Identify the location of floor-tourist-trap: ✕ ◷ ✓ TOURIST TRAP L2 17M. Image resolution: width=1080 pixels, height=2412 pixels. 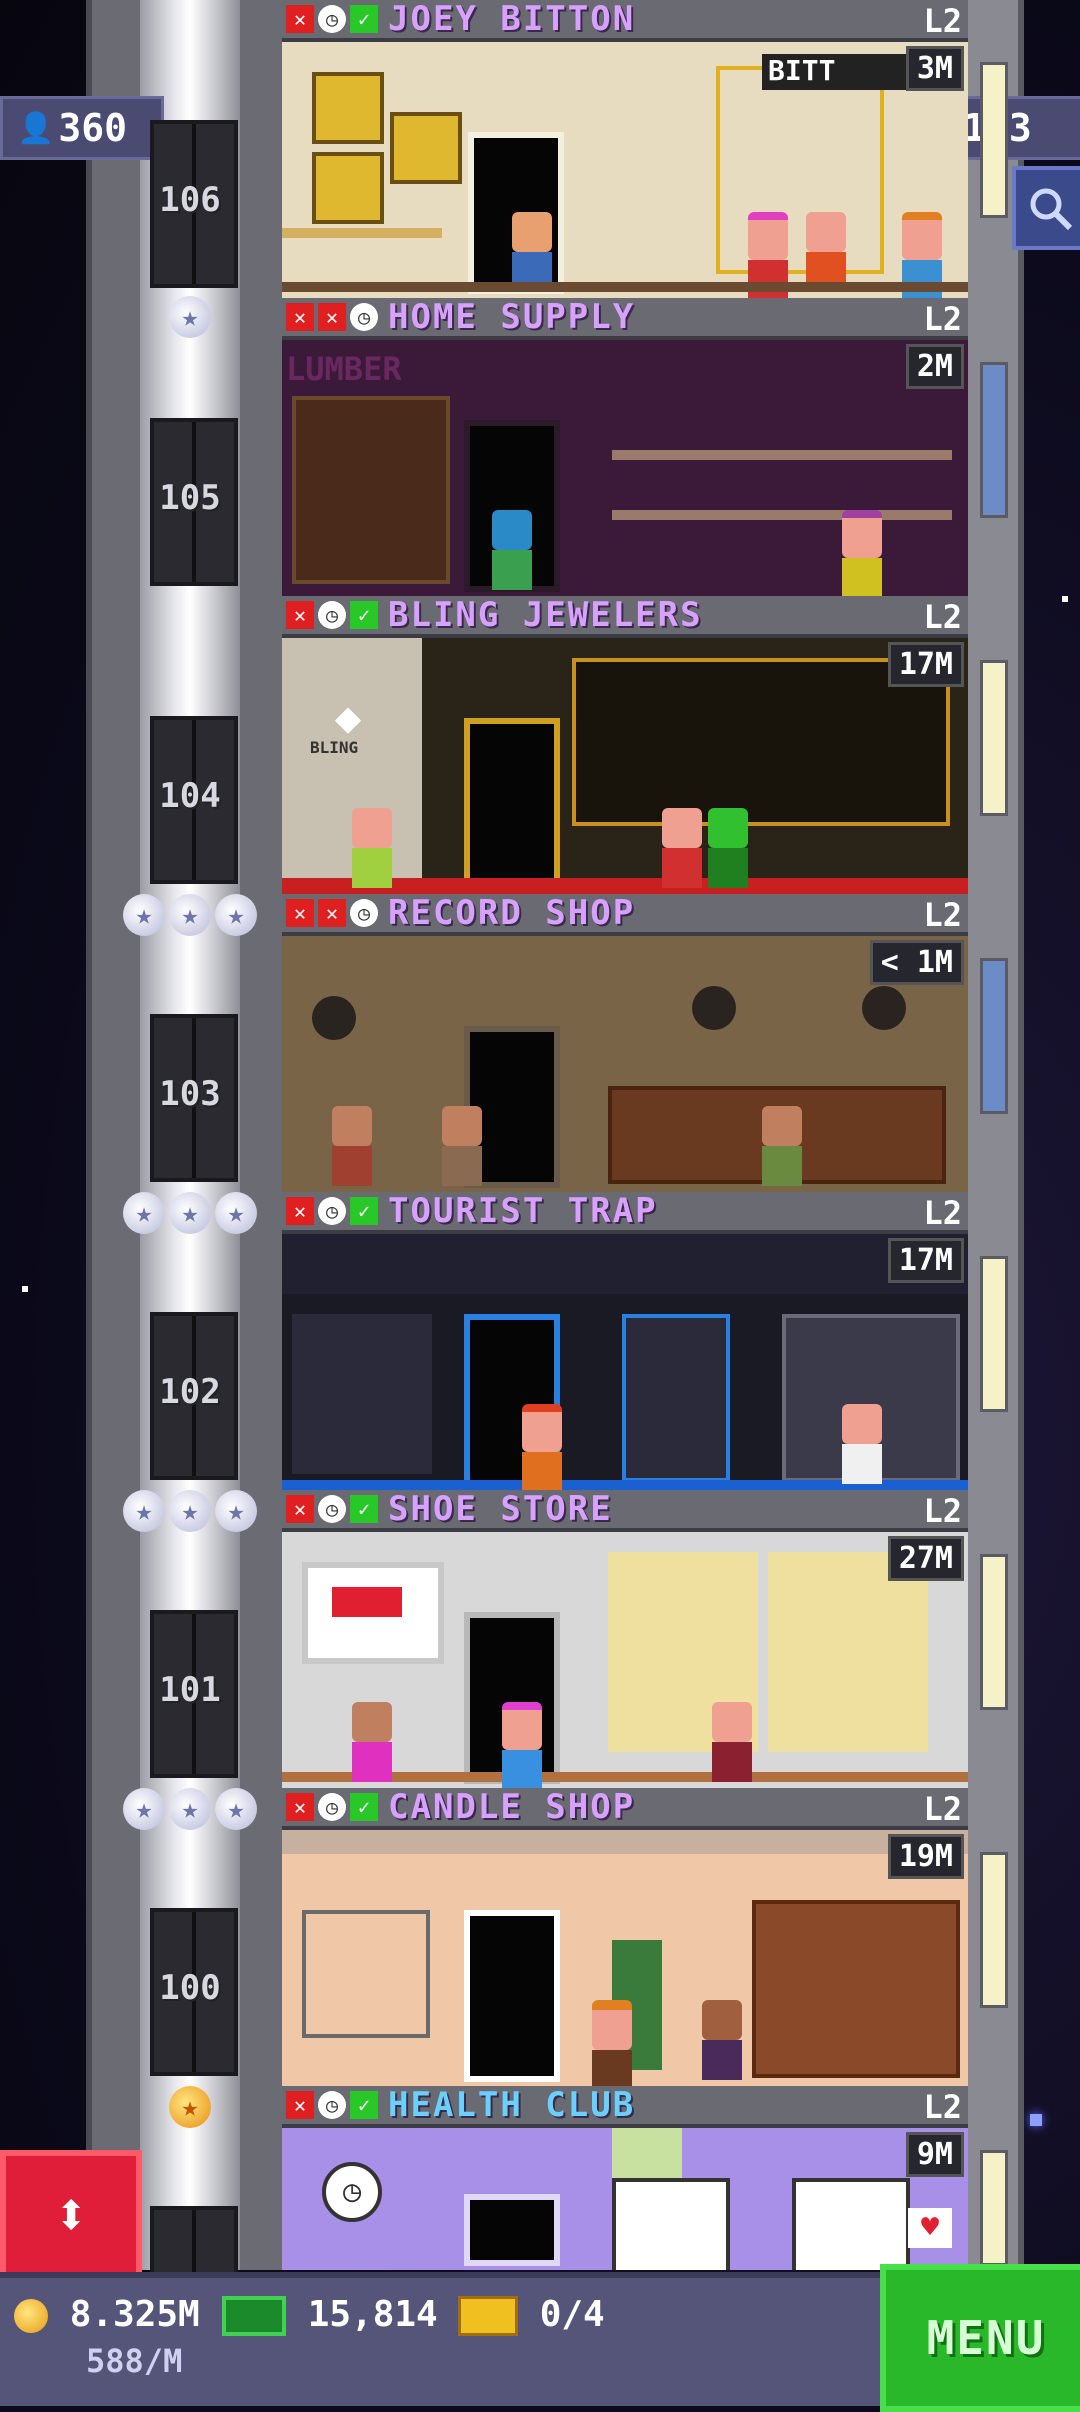
(625, 1340).